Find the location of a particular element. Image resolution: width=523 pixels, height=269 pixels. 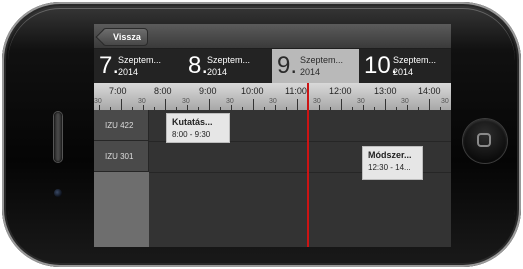

hour-label: 11:00 is located at coordinates (296, 91).